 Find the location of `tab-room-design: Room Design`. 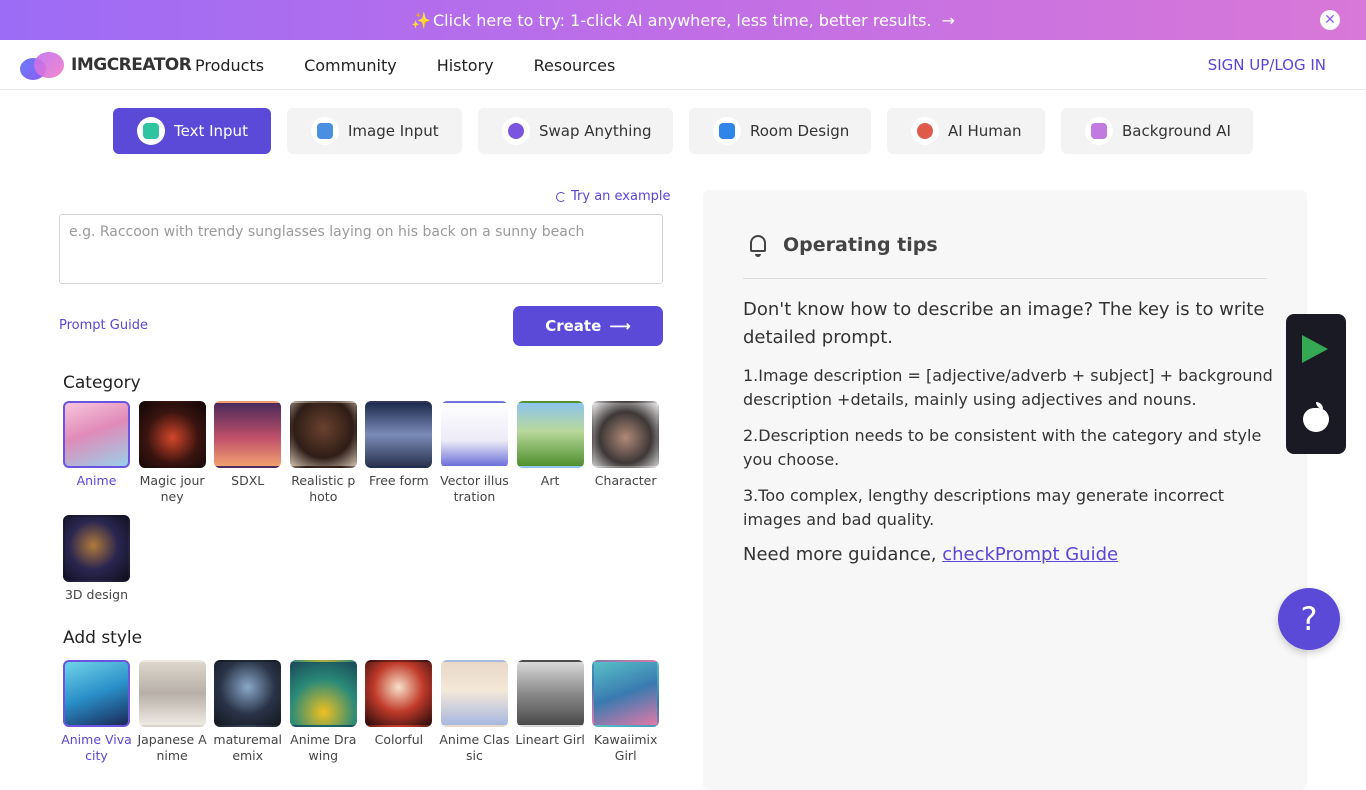

tab-room-design: Room Design is located at coordinates (780, 131).